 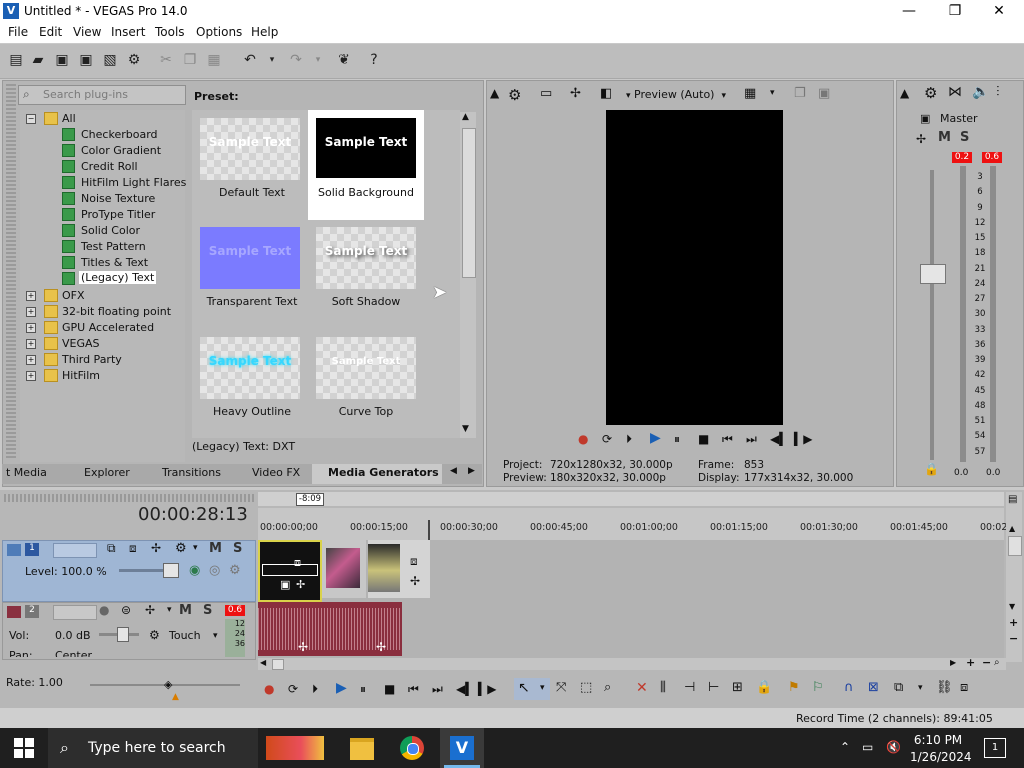 What do you see at coordinates (310, 499) in the screenshot?
I see `loop-region-length: -8:09` at bounding box center [310, 499].